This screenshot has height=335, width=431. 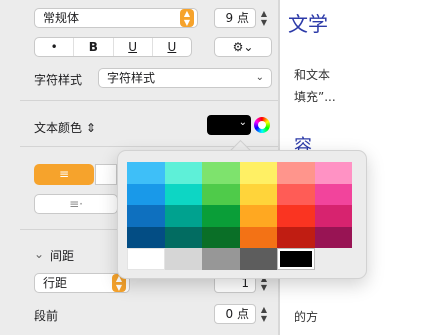 I want to click on spacing-disclosure-icon: ⌄, so click(x=39, y=254).